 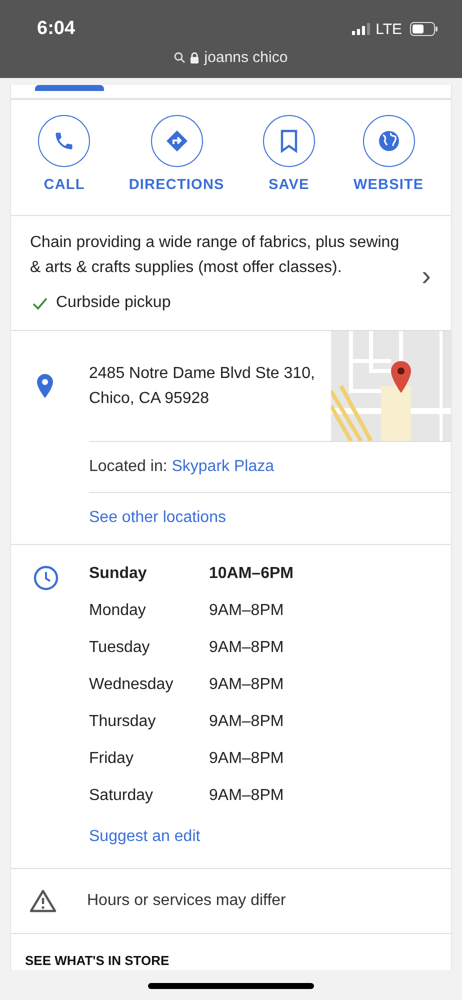 What do you see at coordinates (46, 578) in the screenshot?
I see `clock-icon` at bounding box center [46, 578].